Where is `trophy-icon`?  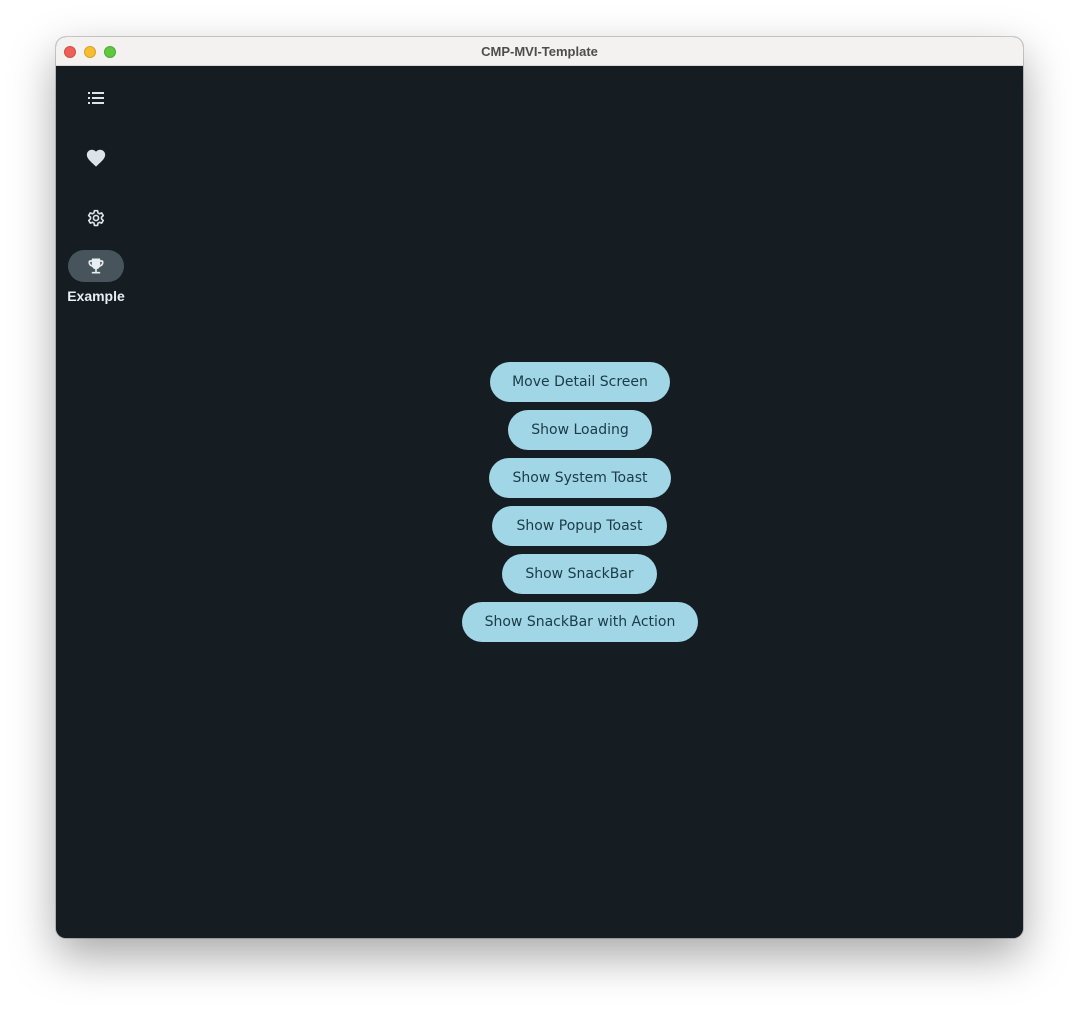
trophy-icon is located at coordinates (96, 266).